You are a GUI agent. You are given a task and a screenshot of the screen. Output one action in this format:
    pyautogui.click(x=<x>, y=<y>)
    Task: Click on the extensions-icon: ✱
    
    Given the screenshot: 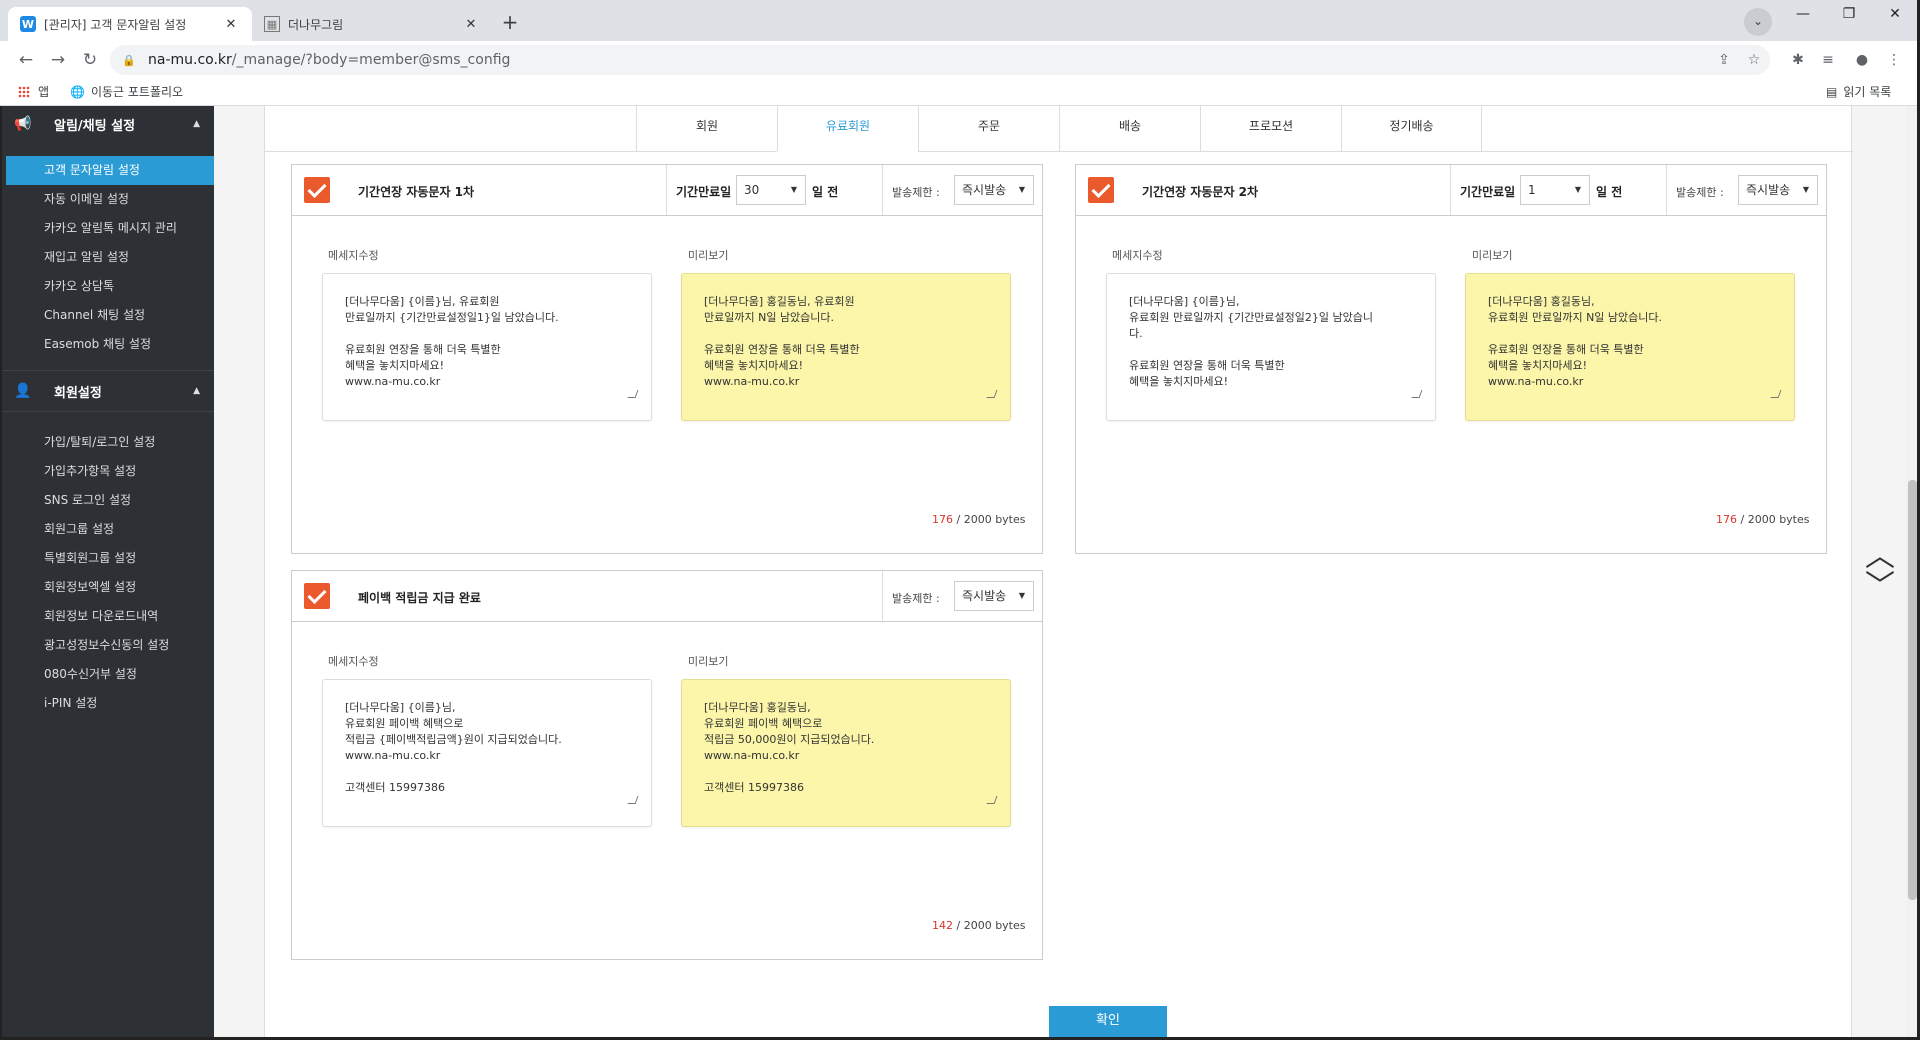 What is the action you would take?
    pyautogui.click(x=1798, y=60)
    